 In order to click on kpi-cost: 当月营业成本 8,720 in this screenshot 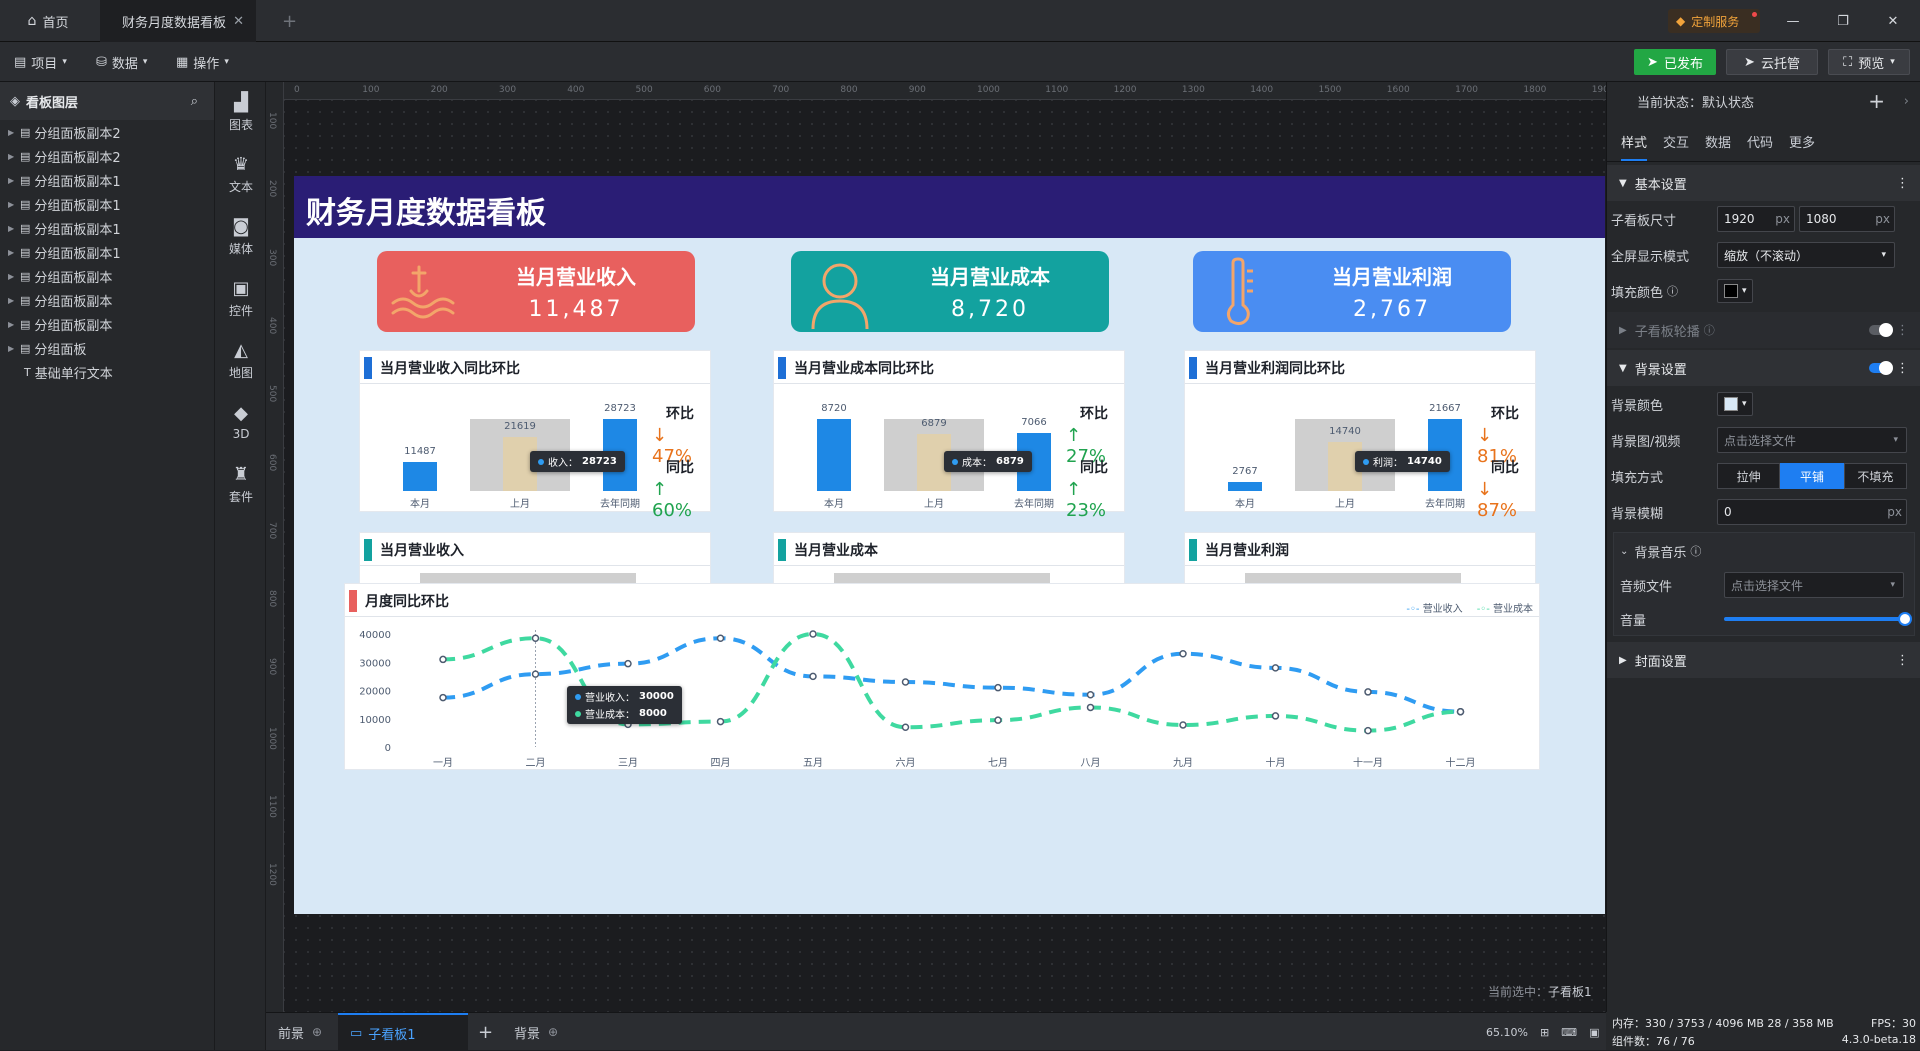, I will do `click(950, 291)`.